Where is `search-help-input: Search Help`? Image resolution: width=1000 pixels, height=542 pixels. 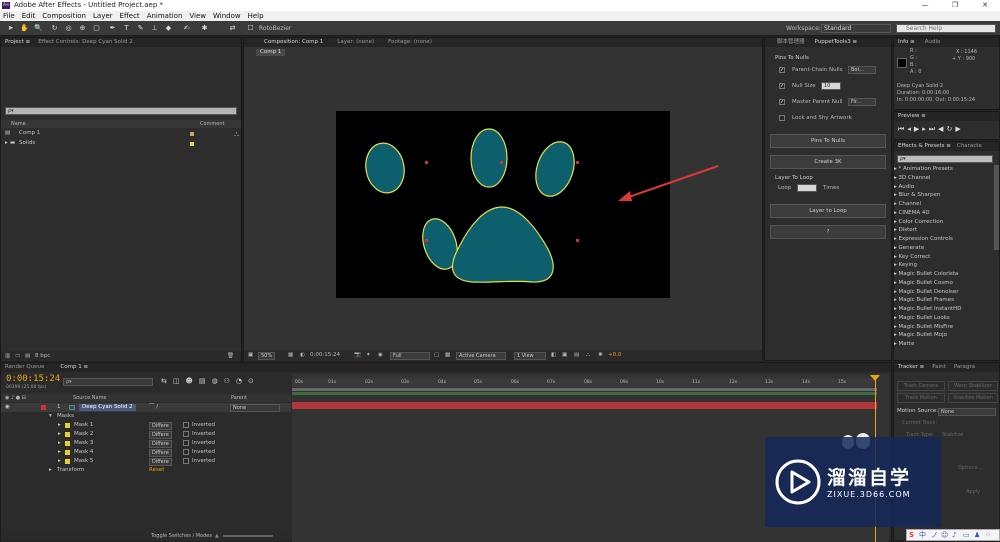 search-help-input: Search Help is located at coordinates (946, 28).